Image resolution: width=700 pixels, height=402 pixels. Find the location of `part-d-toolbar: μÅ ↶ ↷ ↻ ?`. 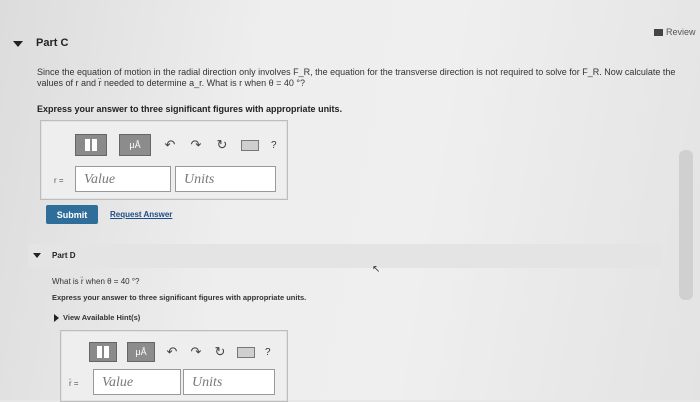

part-d-toolbar: μÅ ↶ ↷ ↻ ? is located at coordinates (180, 352).